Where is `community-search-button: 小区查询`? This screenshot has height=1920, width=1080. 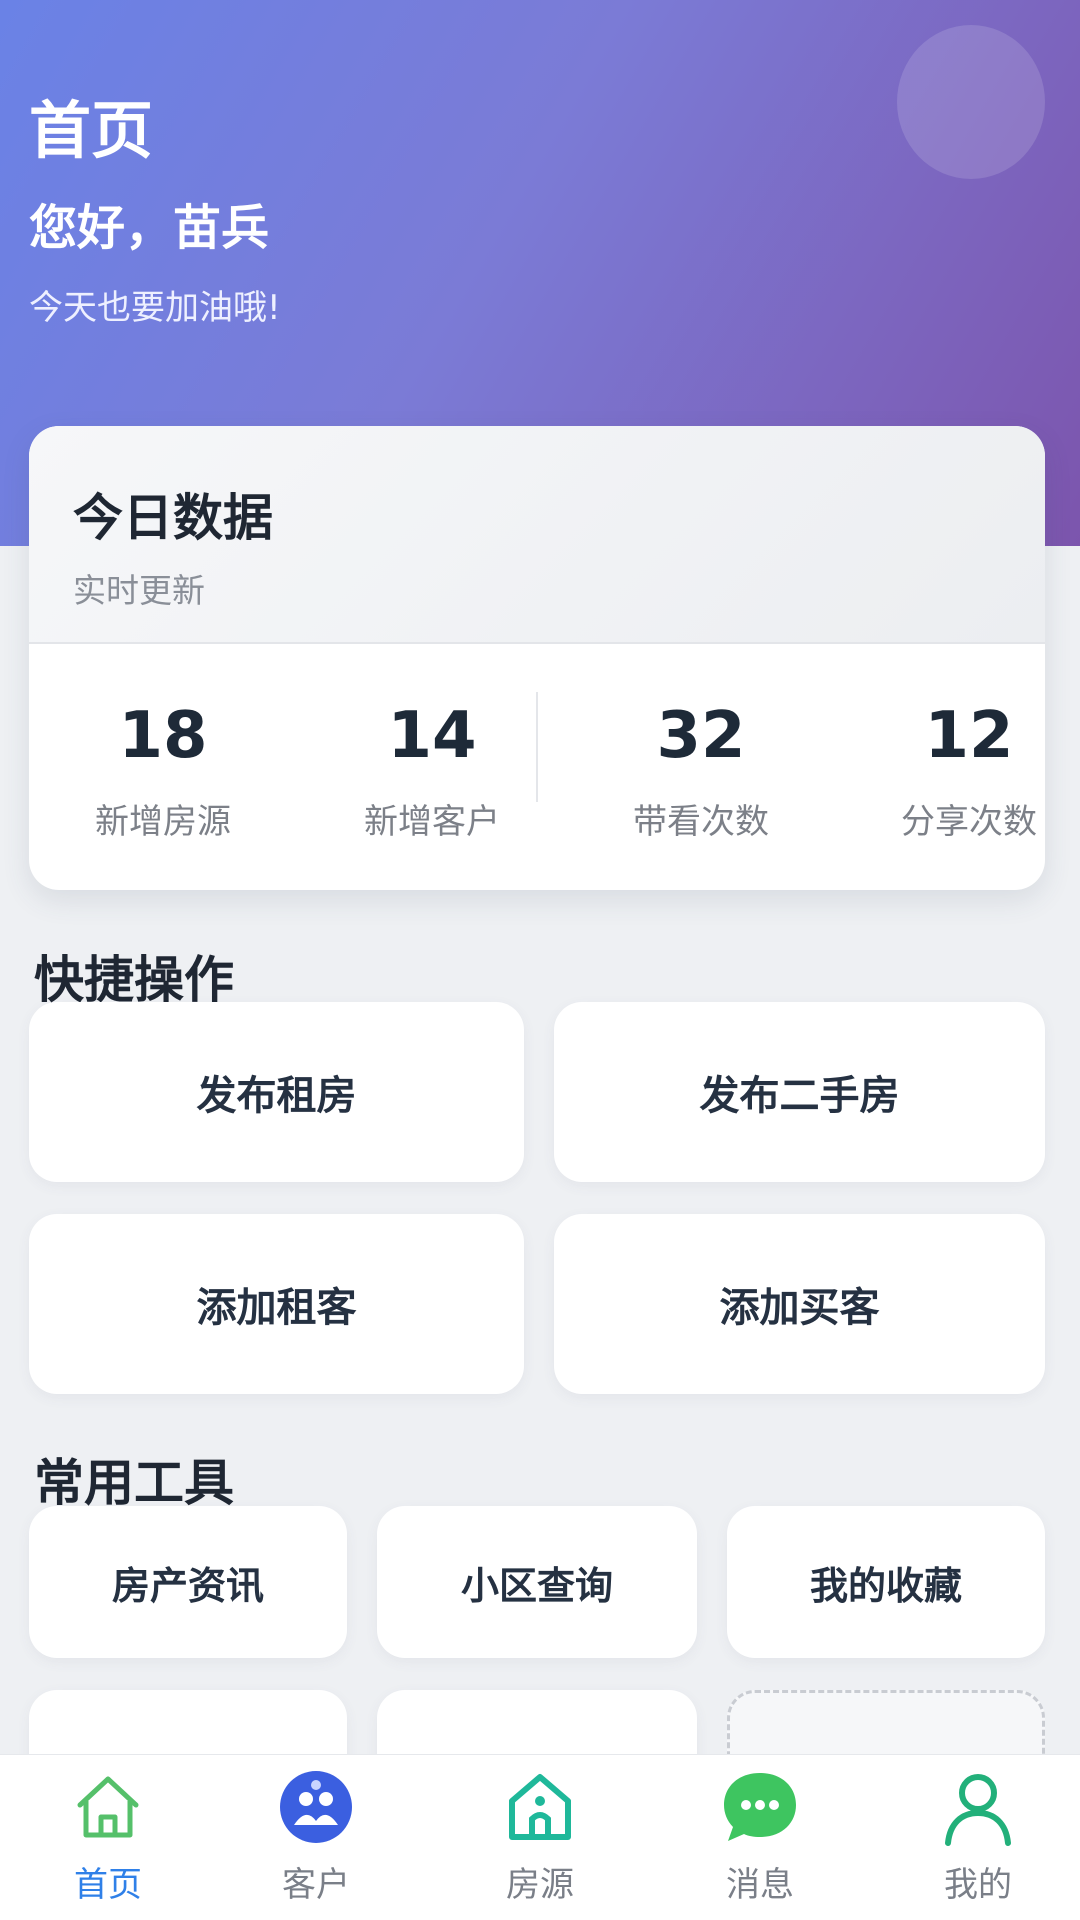 community-search-button: 小区查询 is located at coordinates (537, 1582).